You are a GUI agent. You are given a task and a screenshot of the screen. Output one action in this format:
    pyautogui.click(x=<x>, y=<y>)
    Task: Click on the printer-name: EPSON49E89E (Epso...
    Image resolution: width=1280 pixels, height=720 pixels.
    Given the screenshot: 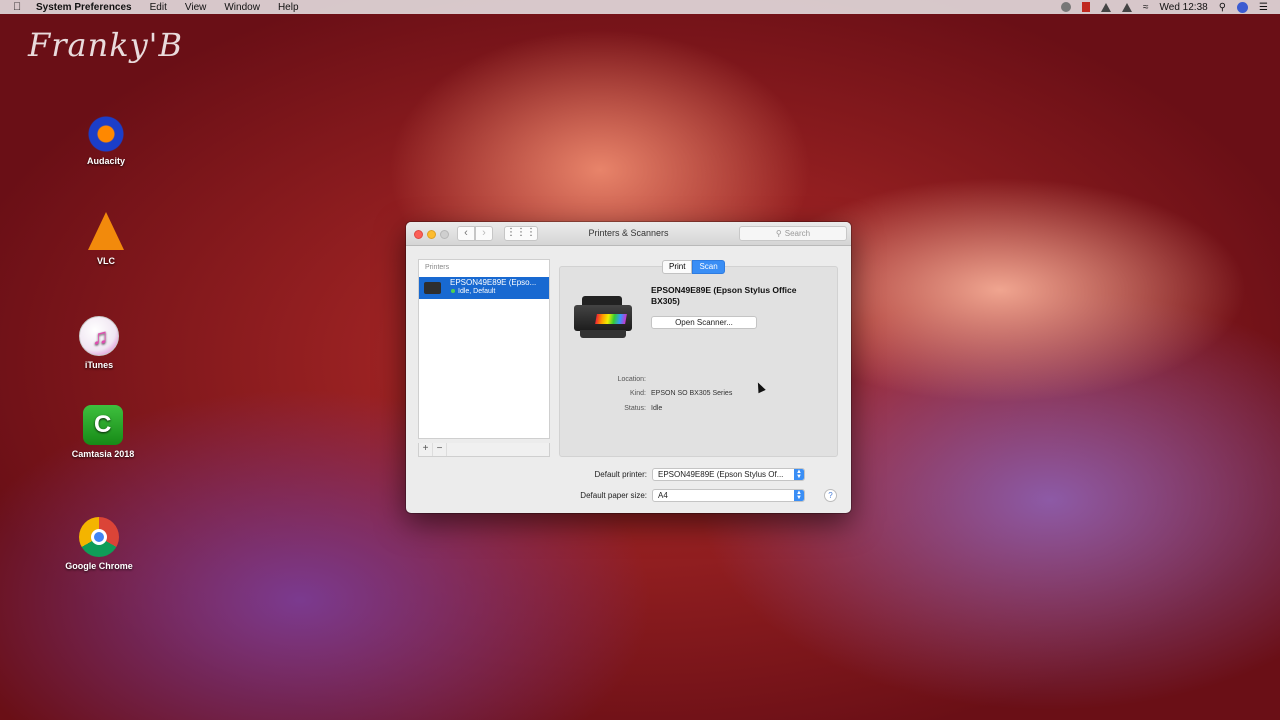 What is the action you would take?
    pyautogui.click(x=493, y=282)
    